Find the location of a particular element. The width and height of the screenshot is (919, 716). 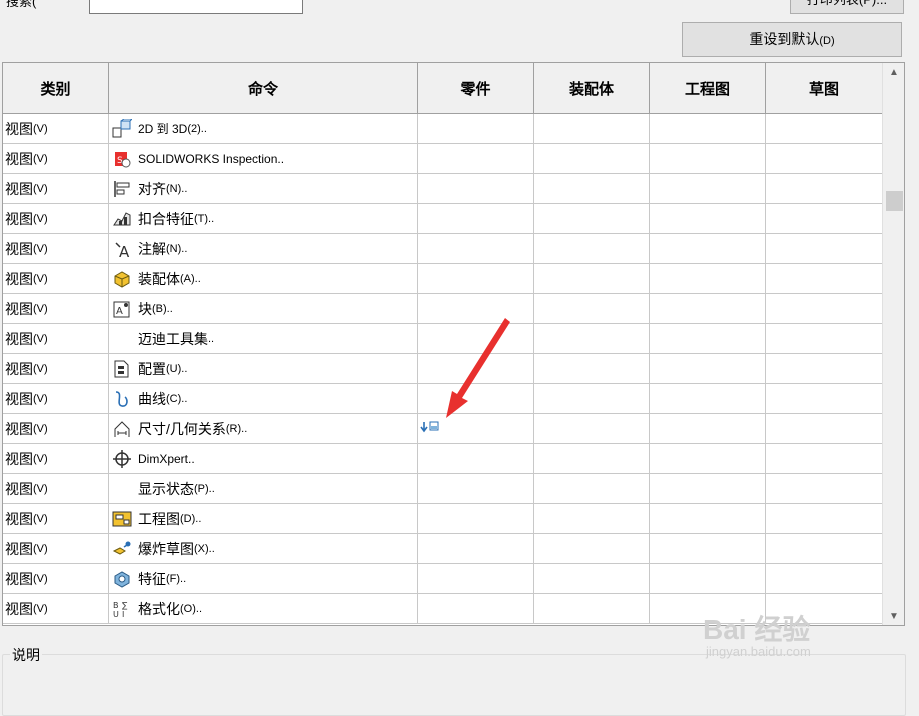

table-row: 视图 (V) 爆炸草图 (X).. is located at coordinates (443, 549).